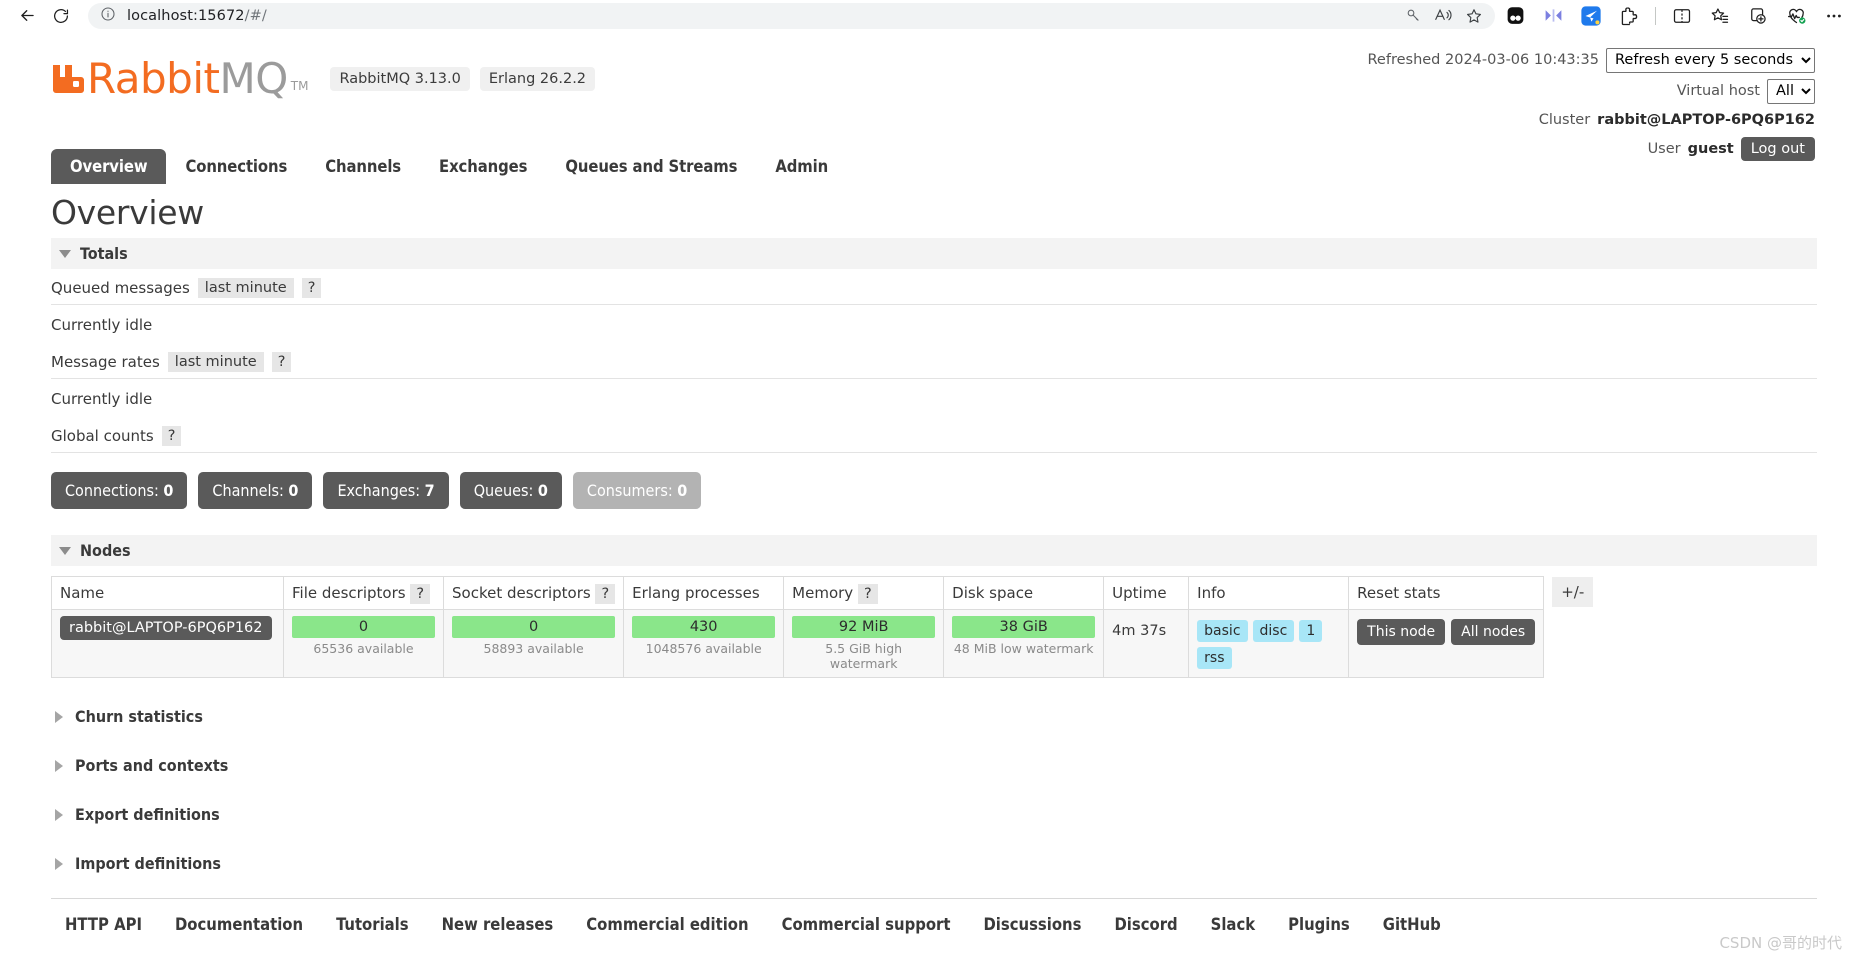  What do you see at coordinates (934, 550) in the screenshot?
I see `nodes-section-header: Nodes` at bounding box center [934, 550].